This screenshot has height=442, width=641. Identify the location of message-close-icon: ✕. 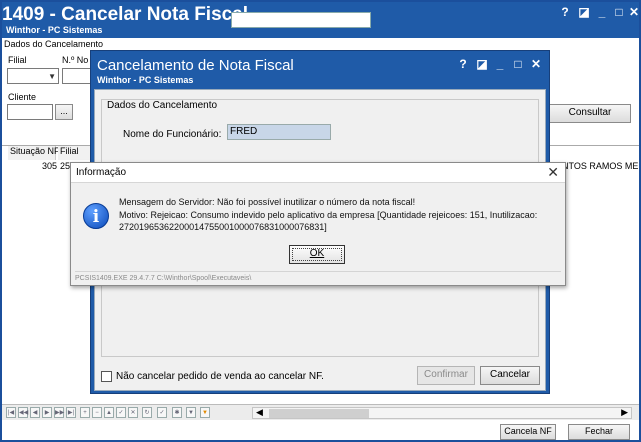
(553, 172).